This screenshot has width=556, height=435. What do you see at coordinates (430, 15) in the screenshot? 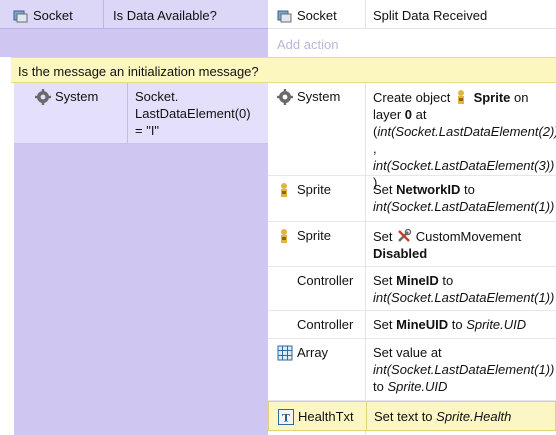
I see `action-text: Split Data Received` at bounding box center [430, 15].